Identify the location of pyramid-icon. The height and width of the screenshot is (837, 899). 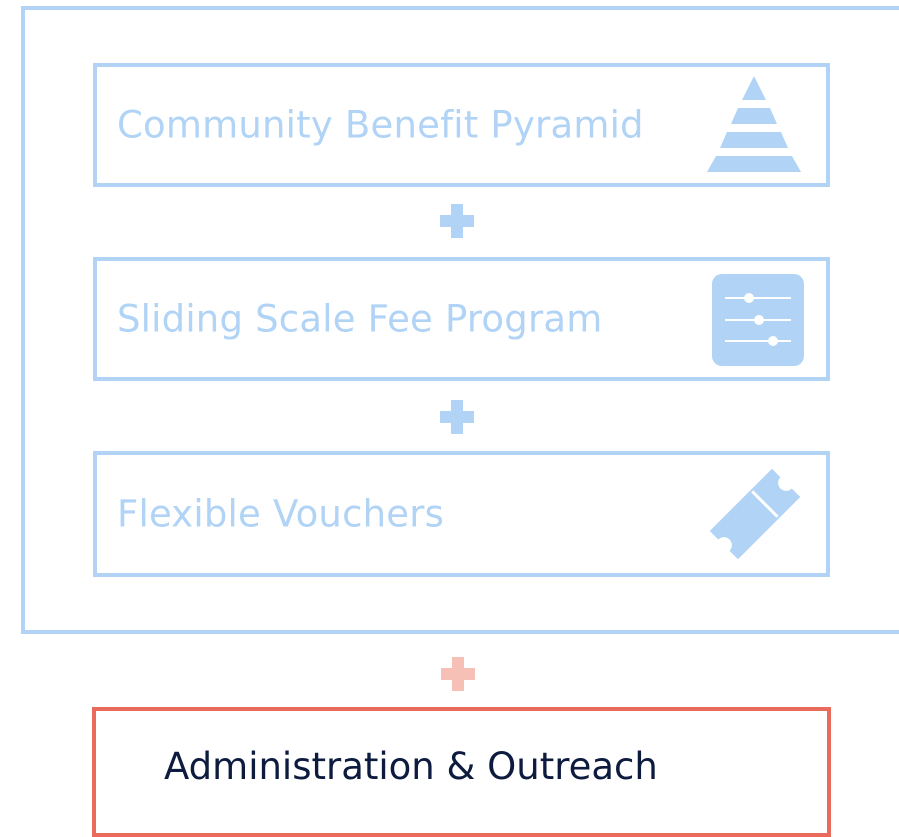
(754, 124).